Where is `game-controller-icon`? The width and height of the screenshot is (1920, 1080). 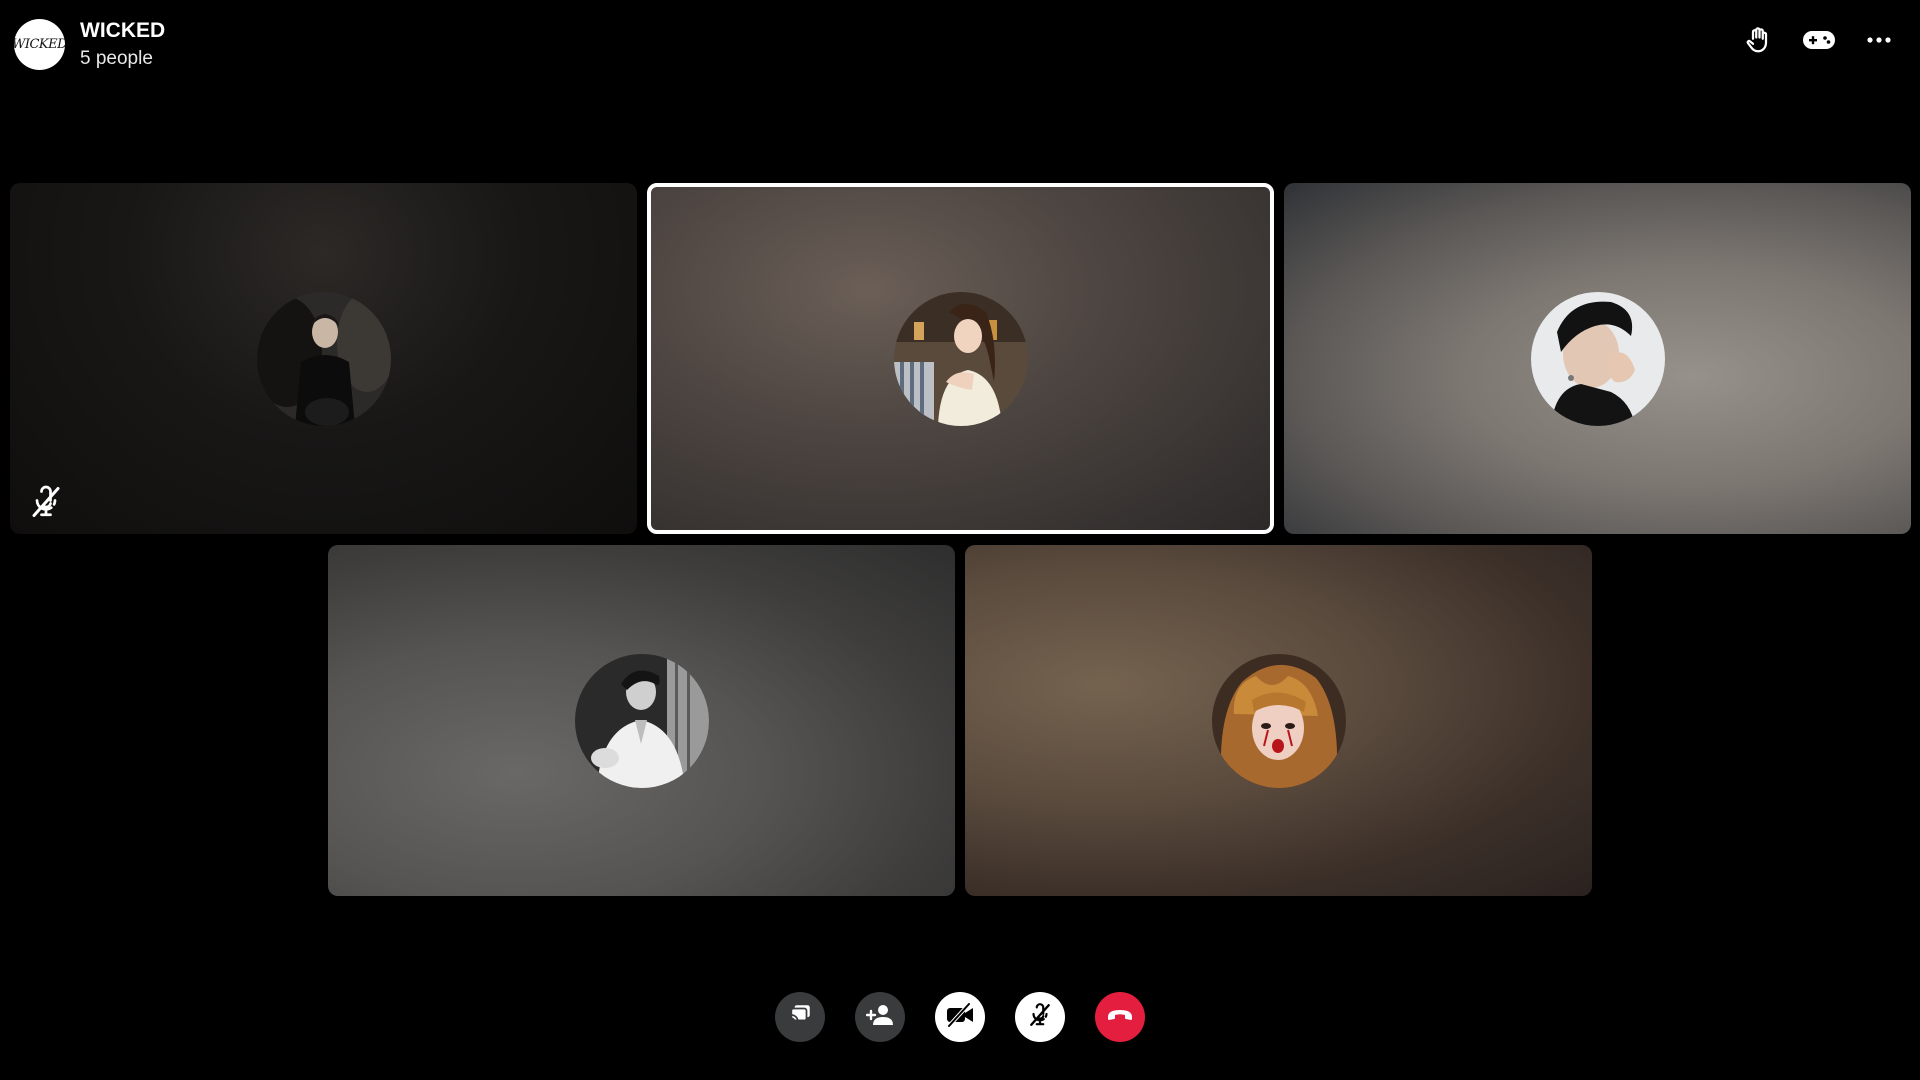 game-controller-icon is located at coordinates (1819, 40).